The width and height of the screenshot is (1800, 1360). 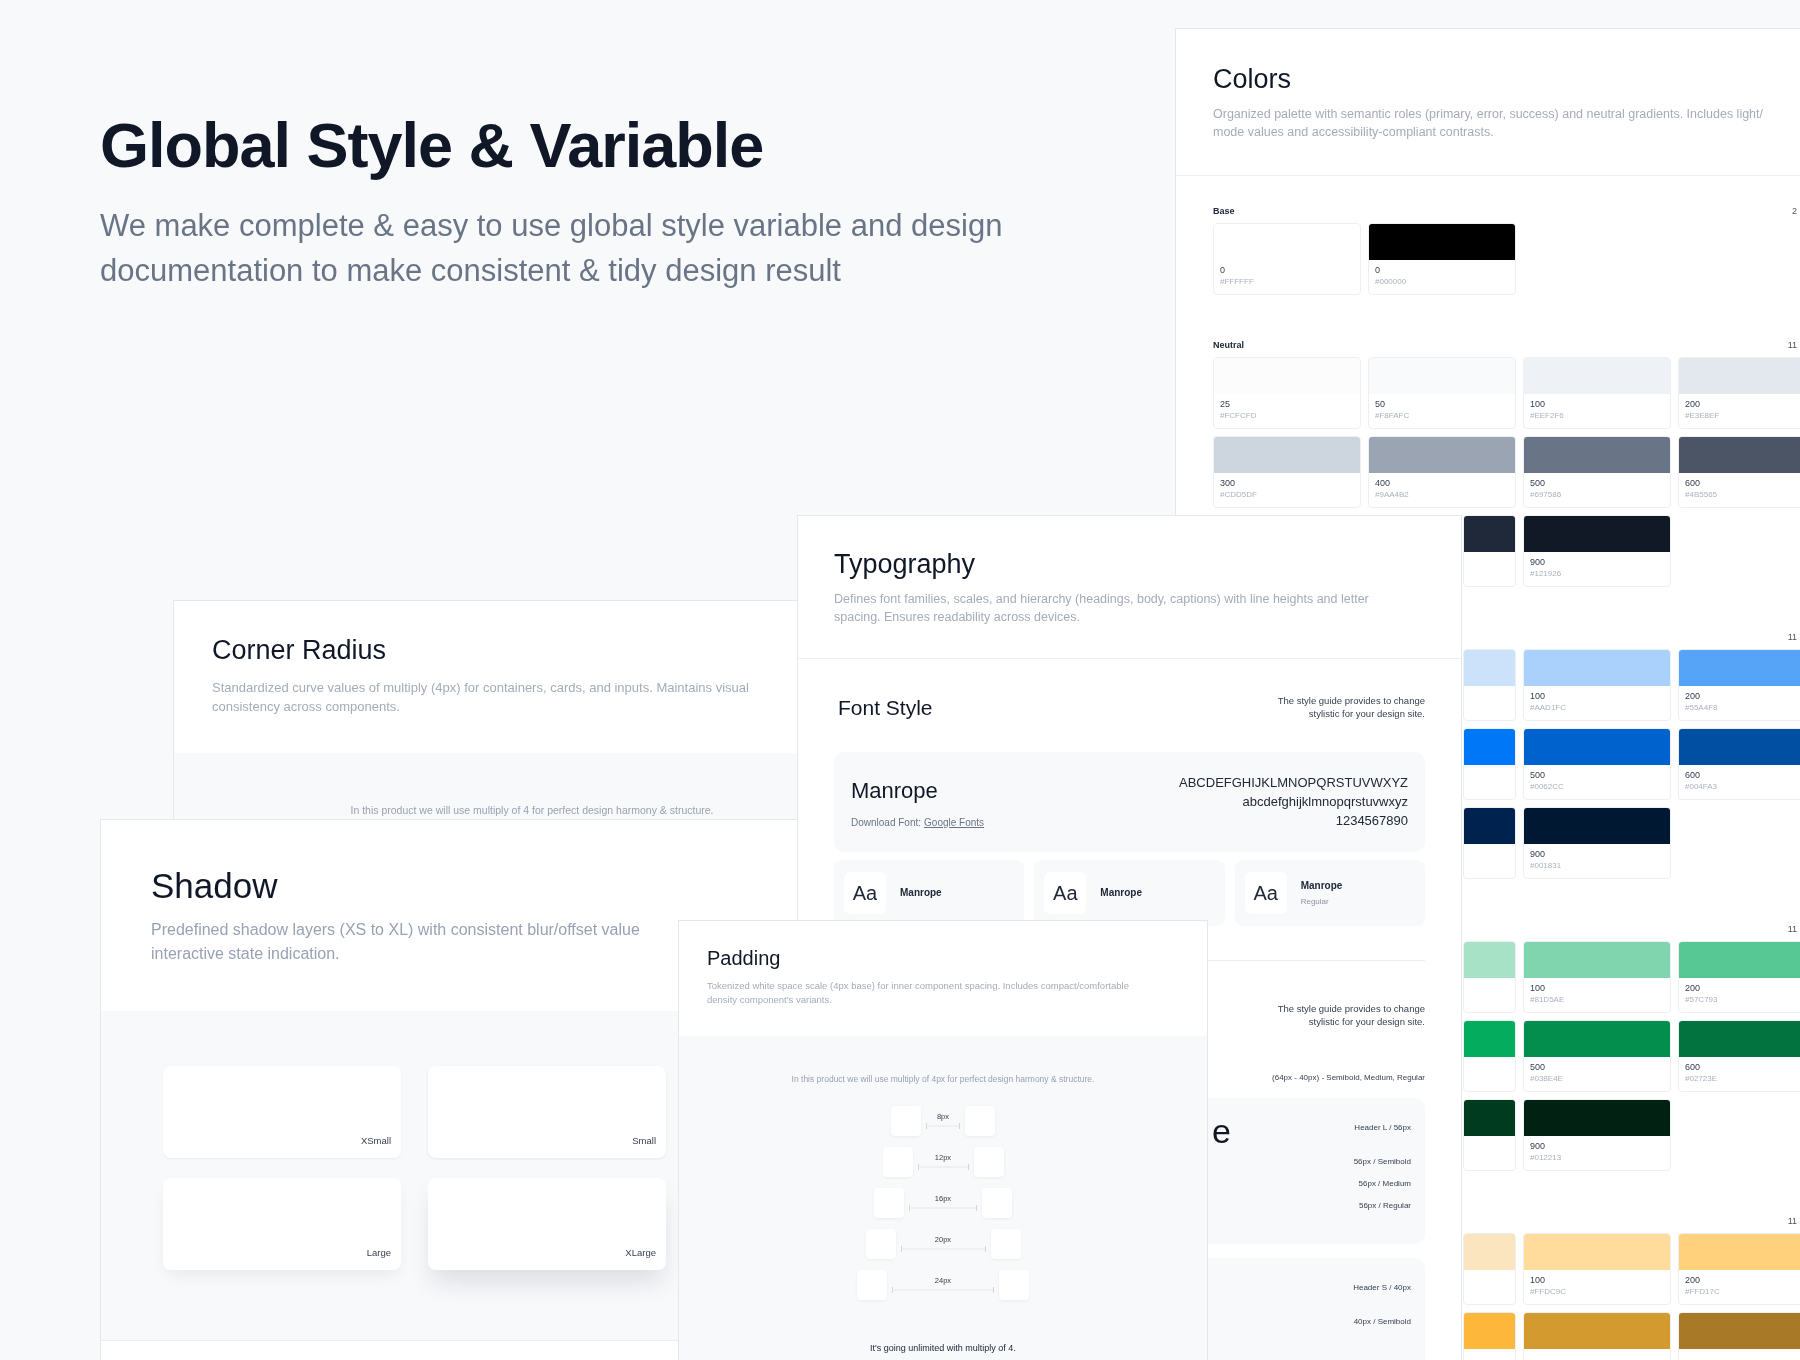 I want to click on group-label: Base, so click(x=1224, y=211).